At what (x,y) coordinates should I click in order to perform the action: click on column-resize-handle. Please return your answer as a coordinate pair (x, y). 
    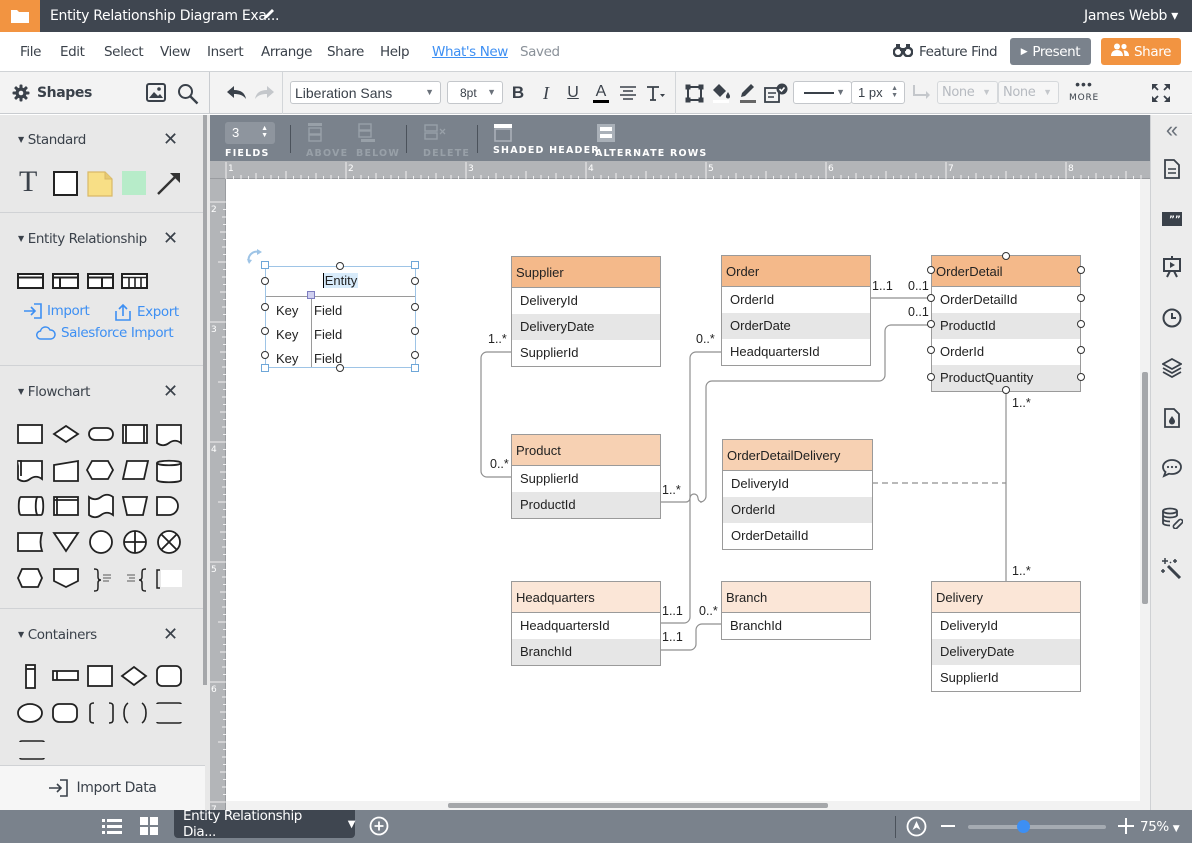
    Looking at the image, I should click on (311, 295).